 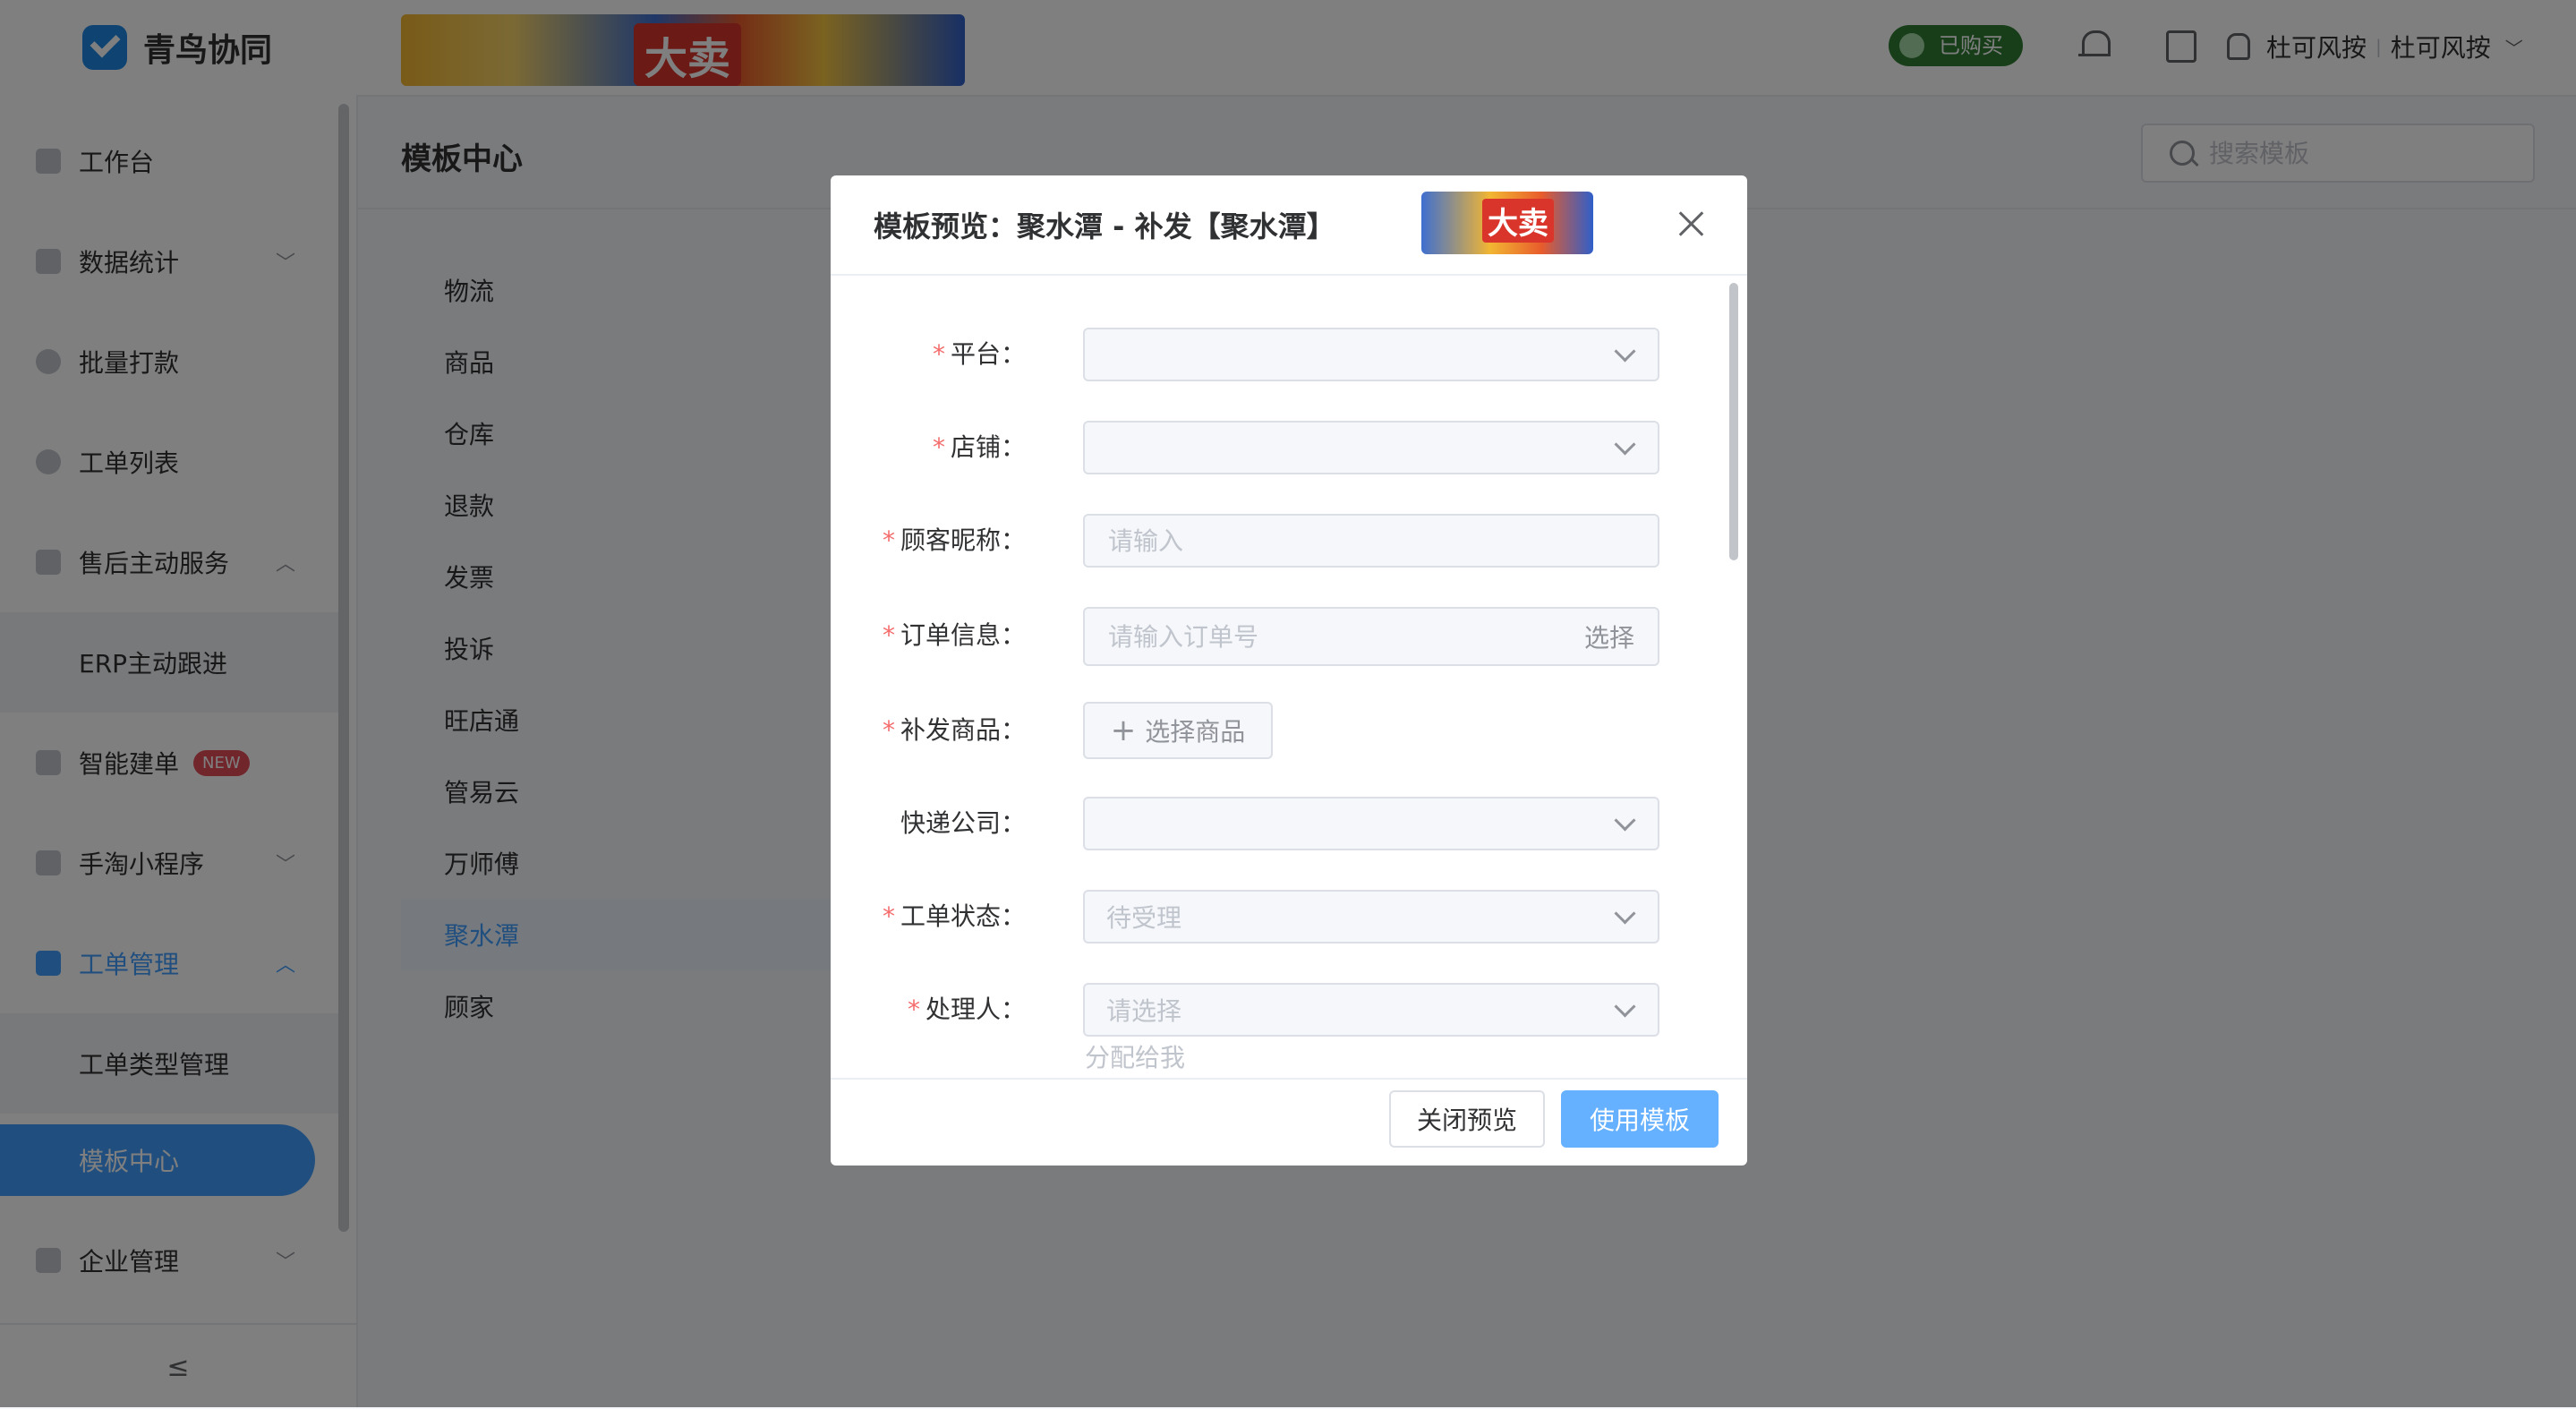 I want to click on form-row-handler: * 处理人： 请选择, so click(x=1278, y=1010).